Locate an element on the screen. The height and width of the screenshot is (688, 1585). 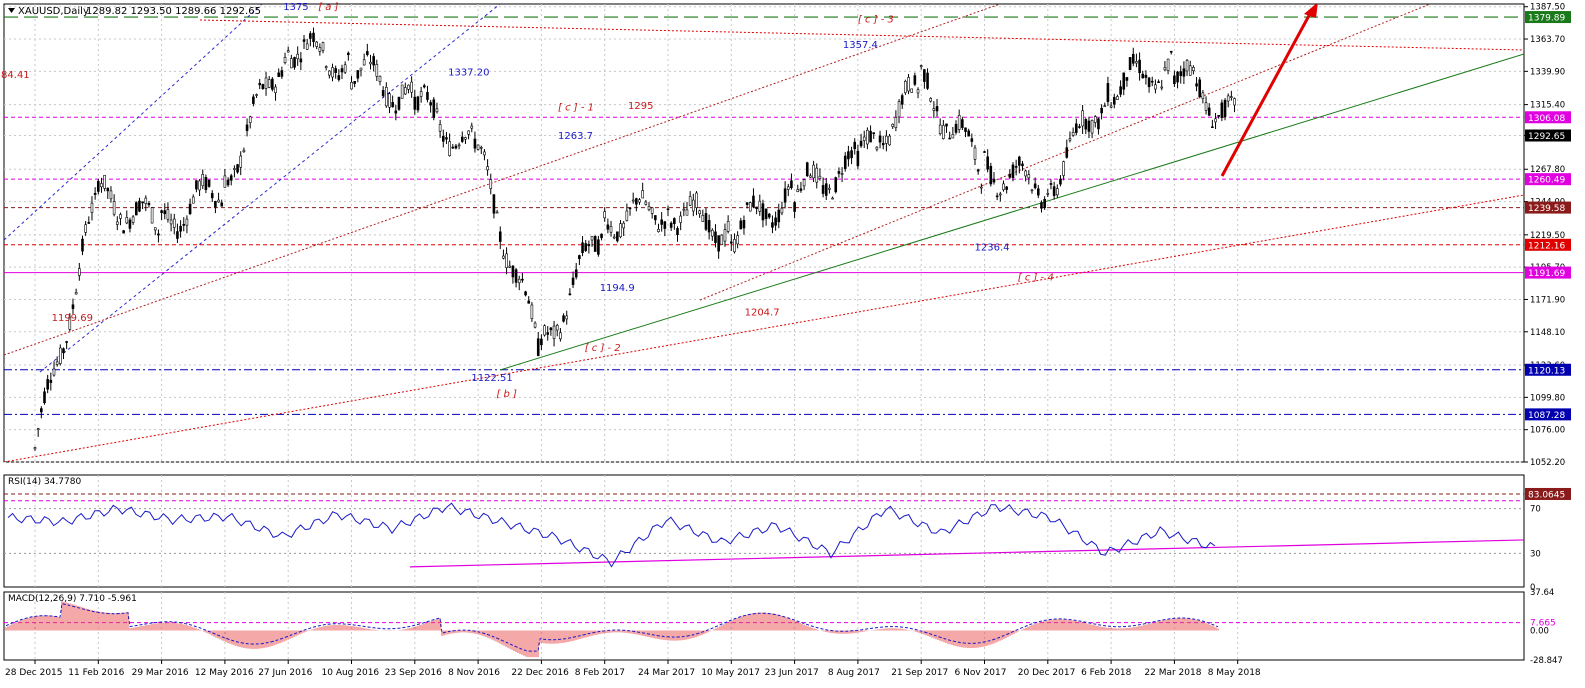
annotation-label: 1199.69 is located at coordinates (72, 318).